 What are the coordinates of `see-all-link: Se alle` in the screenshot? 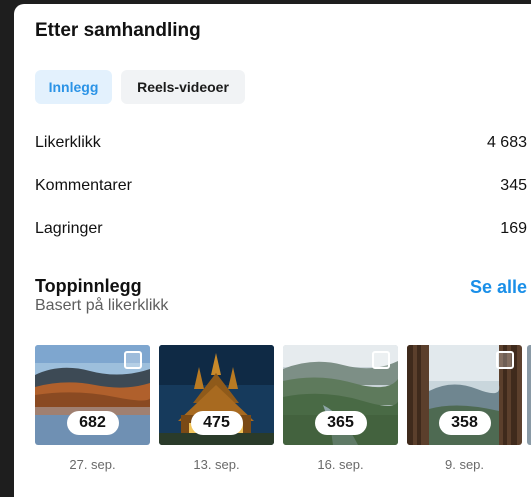 It's located at (498, 287).